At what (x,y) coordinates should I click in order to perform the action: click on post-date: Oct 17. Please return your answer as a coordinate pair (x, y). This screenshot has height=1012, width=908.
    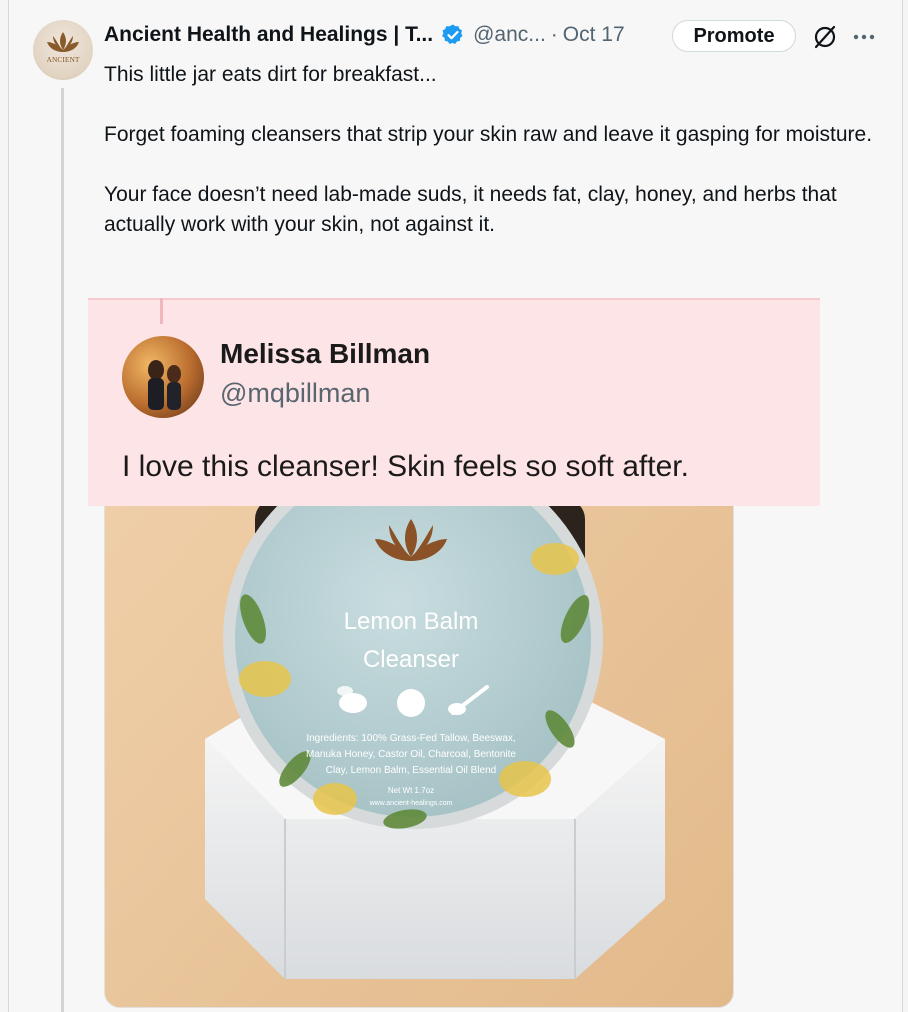
    Looking at the image, I should click on (594, 35).